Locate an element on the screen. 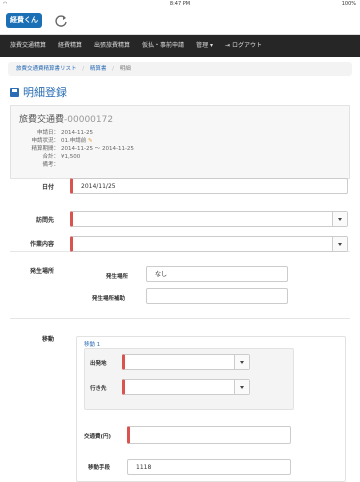  summary-row-total: 合計： ¥1,500 is located at coordinates (61, 157).